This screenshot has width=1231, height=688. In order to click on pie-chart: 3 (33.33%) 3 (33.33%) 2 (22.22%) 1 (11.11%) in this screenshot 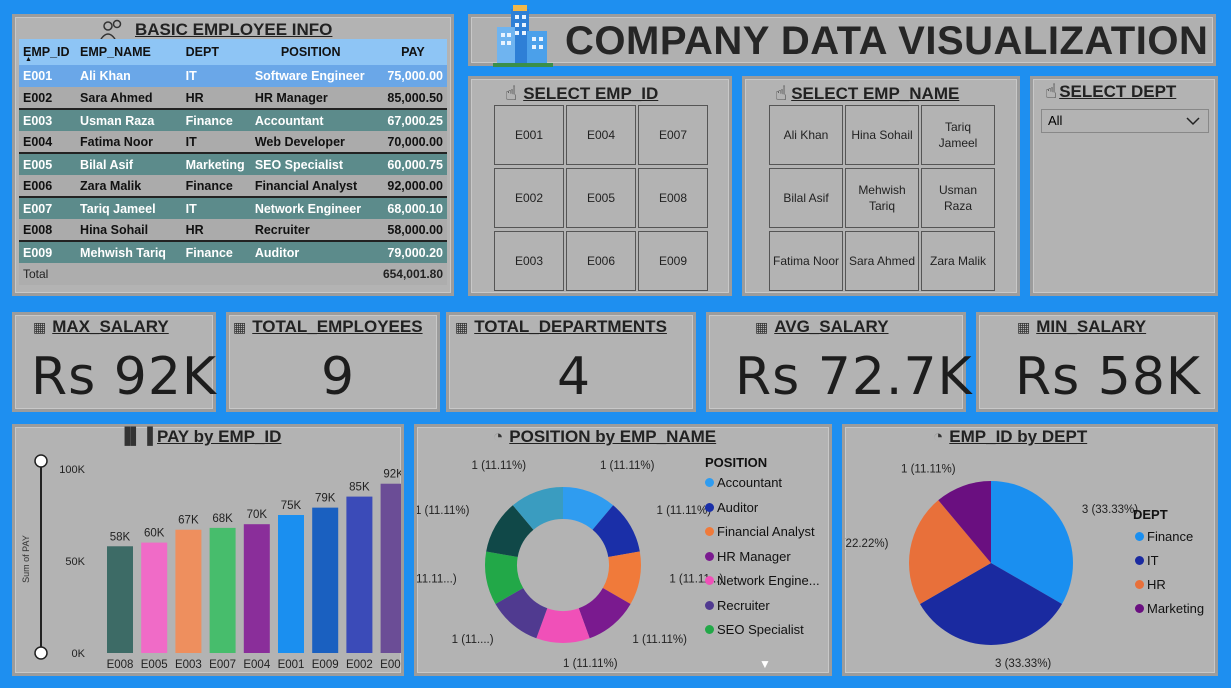, I will do `click(991, 567)`.